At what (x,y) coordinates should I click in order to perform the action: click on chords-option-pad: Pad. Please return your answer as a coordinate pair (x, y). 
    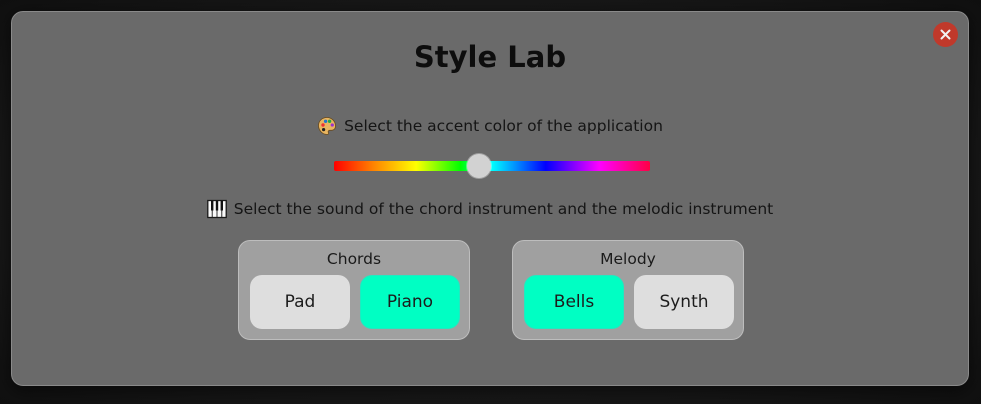
    Looking at the image, I should click on (300, 302).